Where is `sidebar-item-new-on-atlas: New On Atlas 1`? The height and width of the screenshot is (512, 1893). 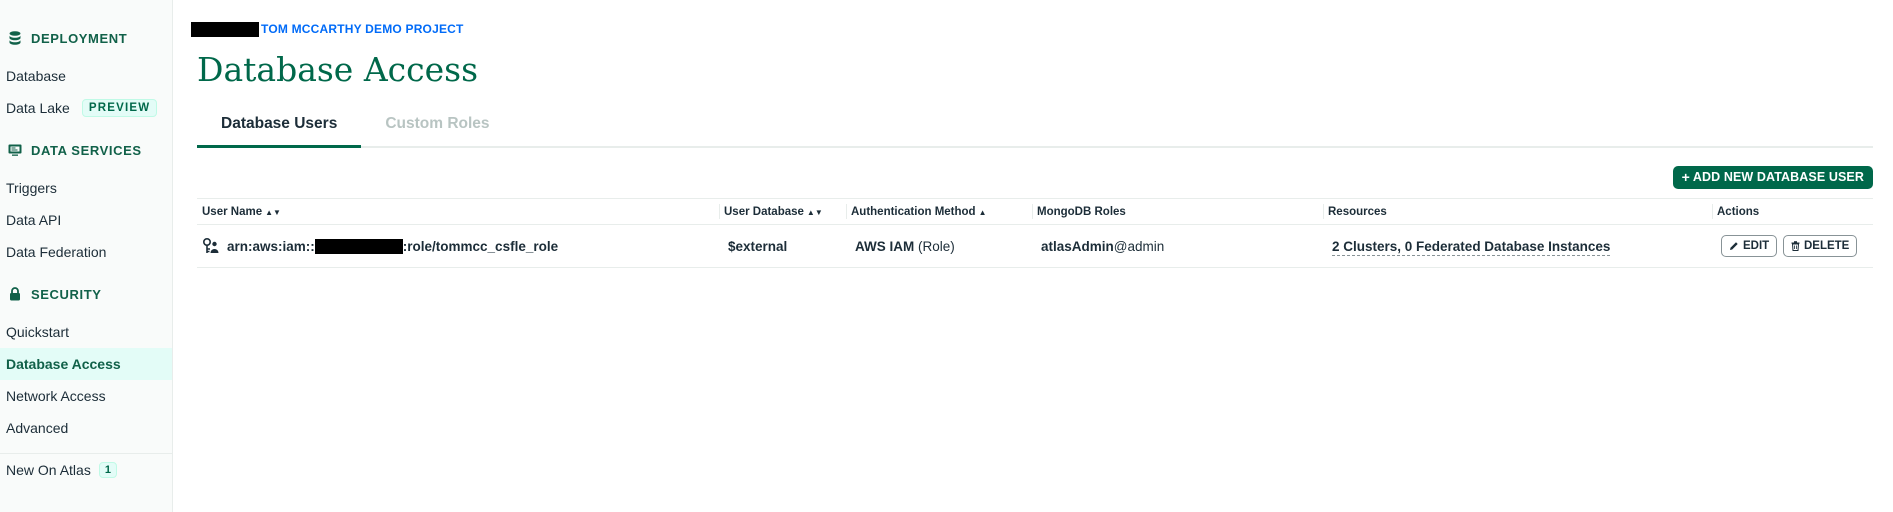 sidebar-item-new-on-atlas: New On Atlas 1 is located at coordinates (86, 470).